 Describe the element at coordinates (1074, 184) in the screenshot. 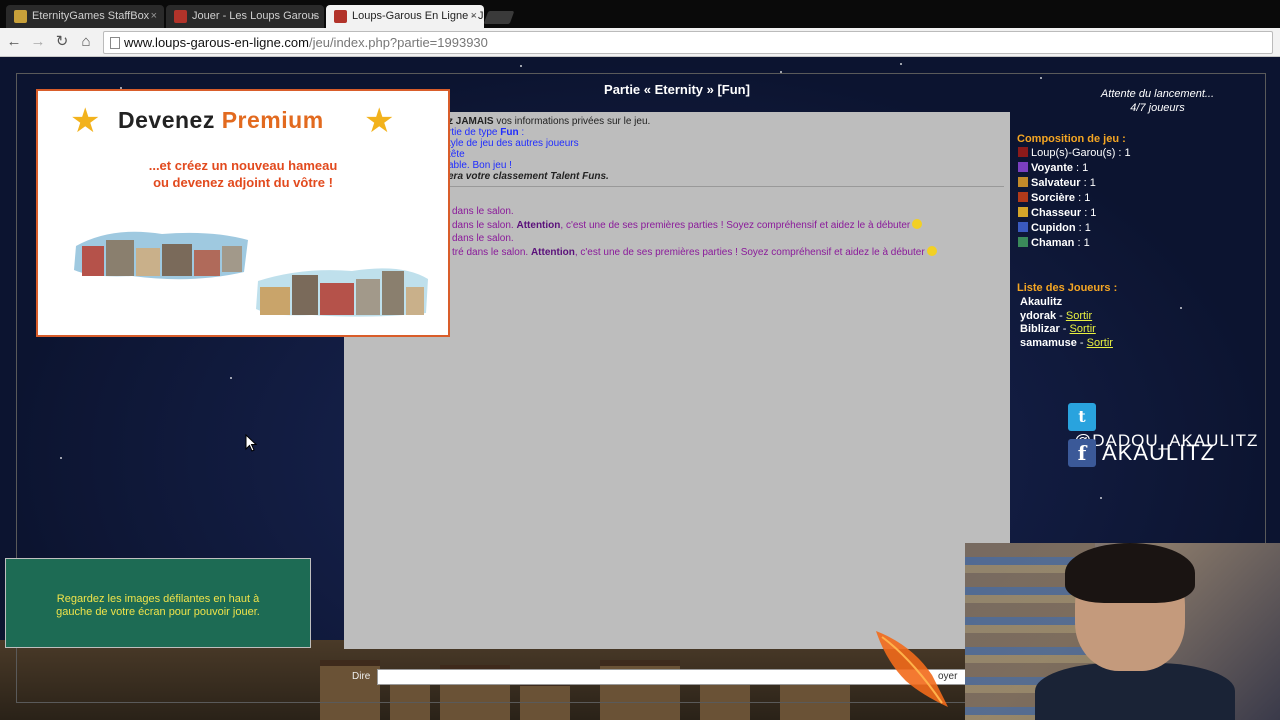

I see `role-item: Salvateur : 1` at that location.